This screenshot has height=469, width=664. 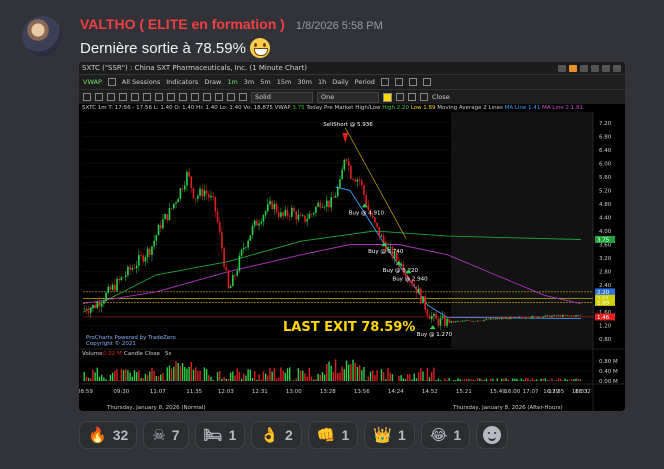 I want to click on fibonacci-icon, so click(x=171, y=97).